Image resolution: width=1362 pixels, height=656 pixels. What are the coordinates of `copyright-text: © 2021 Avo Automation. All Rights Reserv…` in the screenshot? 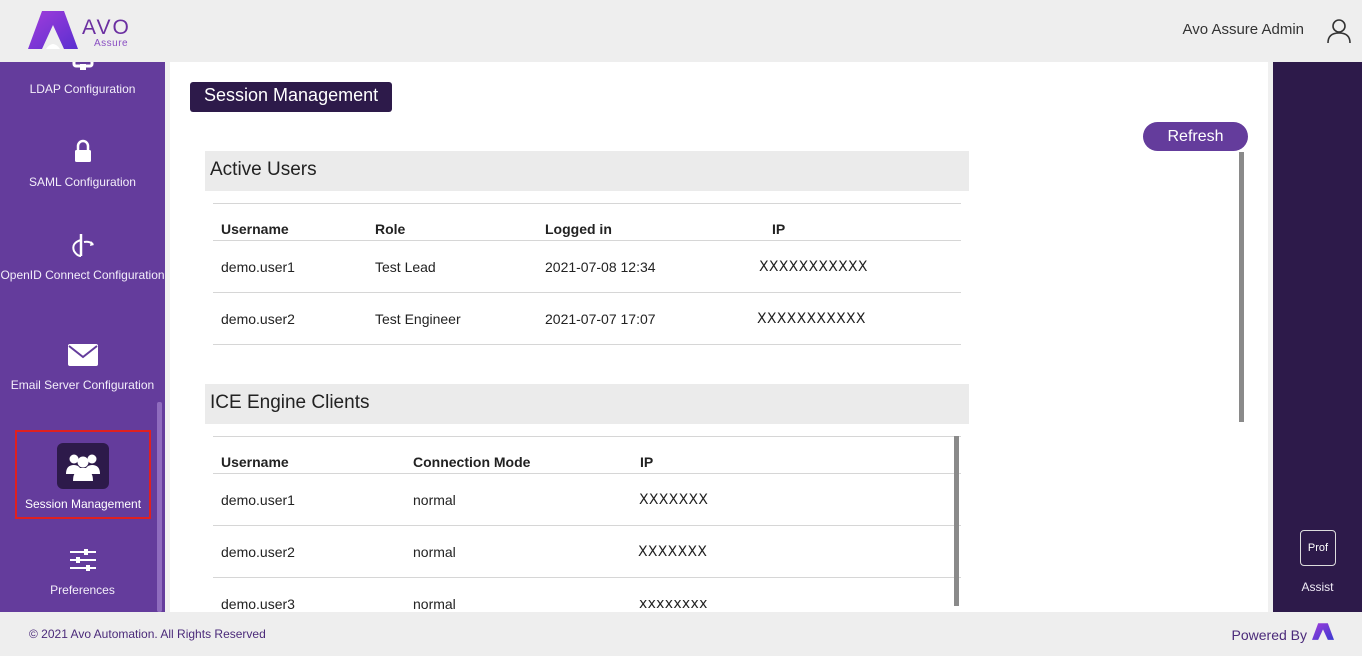 It's located at (147, 634).